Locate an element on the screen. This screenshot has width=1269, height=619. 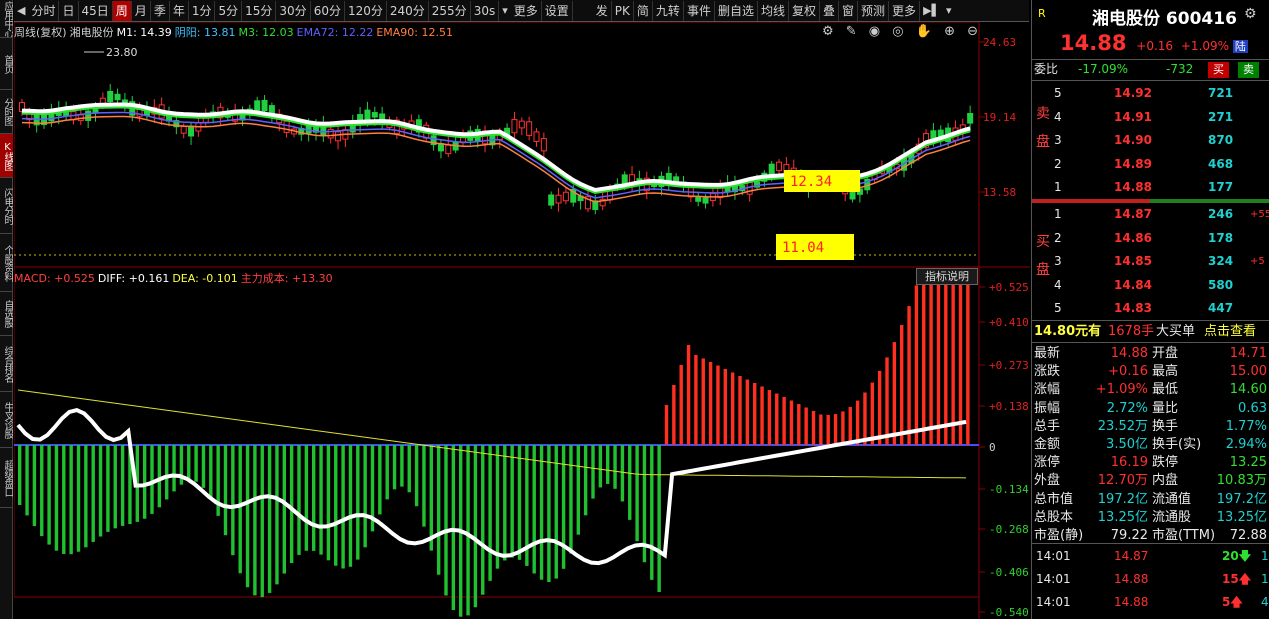
sidebar-item-0: 应用中心 is located at coordinates (6, 19).